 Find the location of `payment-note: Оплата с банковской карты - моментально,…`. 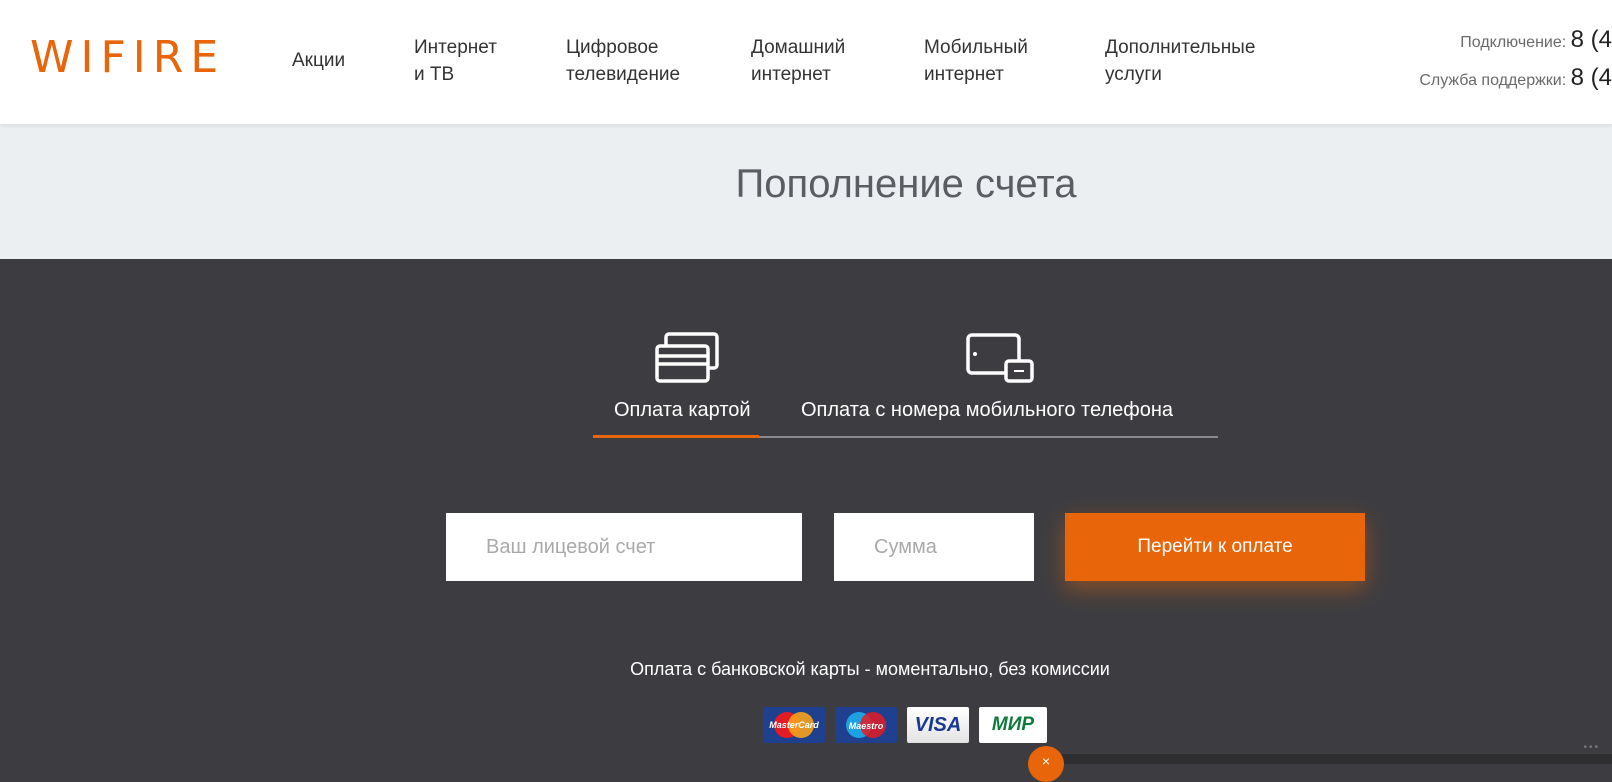

payment-note: Оплата с банковской карты - моментально,… is located at coordinates (870, 669).